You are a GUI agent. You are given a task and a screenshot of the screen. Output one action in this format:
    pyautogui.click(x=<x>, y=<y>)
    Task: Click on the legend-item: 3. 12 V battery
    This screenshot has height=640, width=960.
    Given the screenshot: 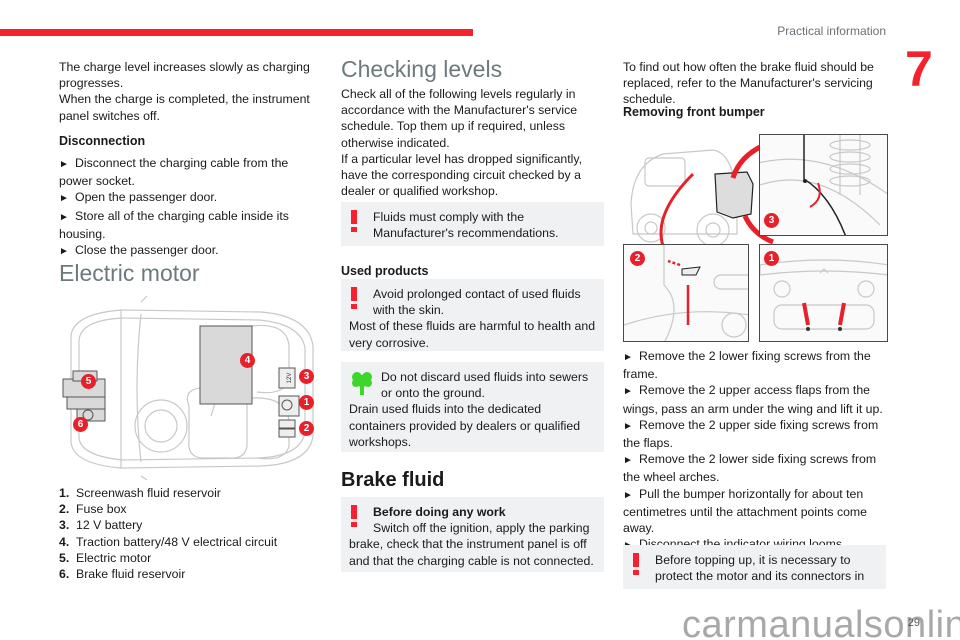 What is the action you would take?
    pyautogui.click(x=101, y=525)
    